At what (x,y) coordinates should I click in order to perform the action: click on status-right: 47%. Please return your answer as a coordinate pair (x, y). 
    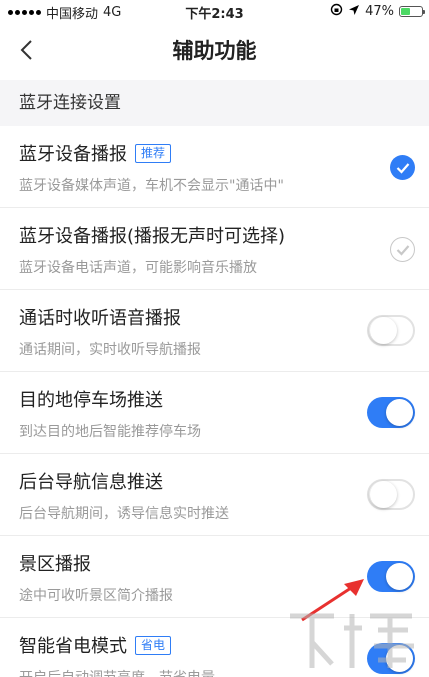
    Looking at the image, I should click on (377, 11).